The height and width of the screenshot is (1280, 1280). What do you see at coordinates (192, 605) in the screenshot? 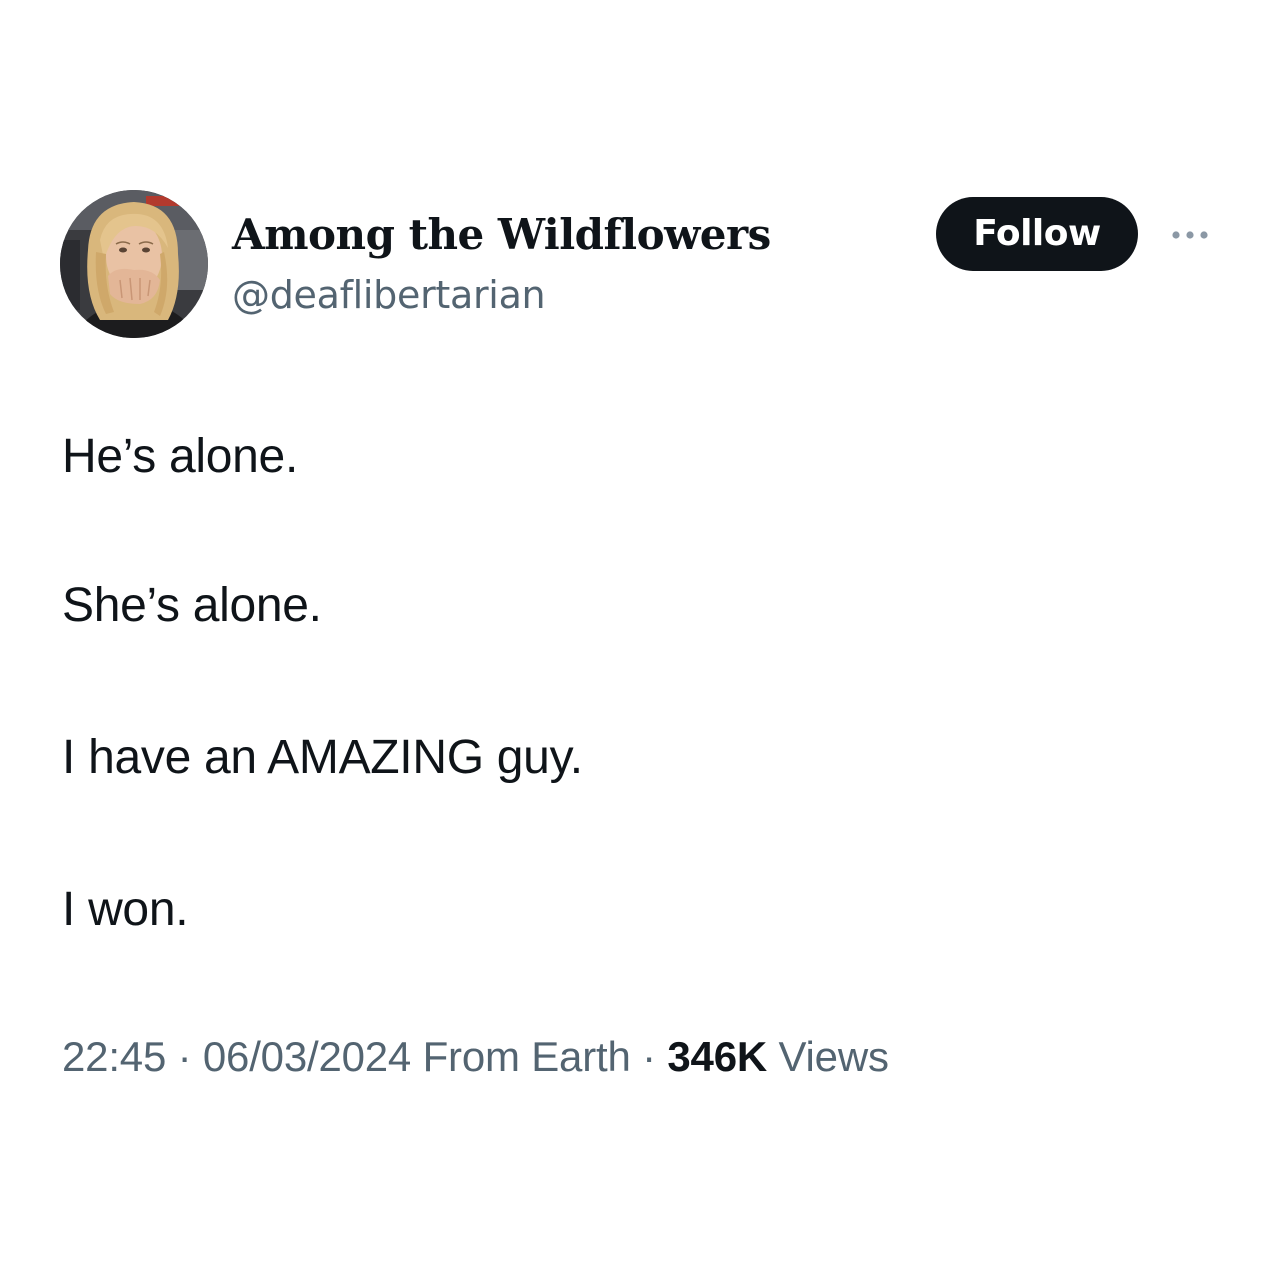
I see `tweet-line: She’s alone.` at bounding box center [192, 605].